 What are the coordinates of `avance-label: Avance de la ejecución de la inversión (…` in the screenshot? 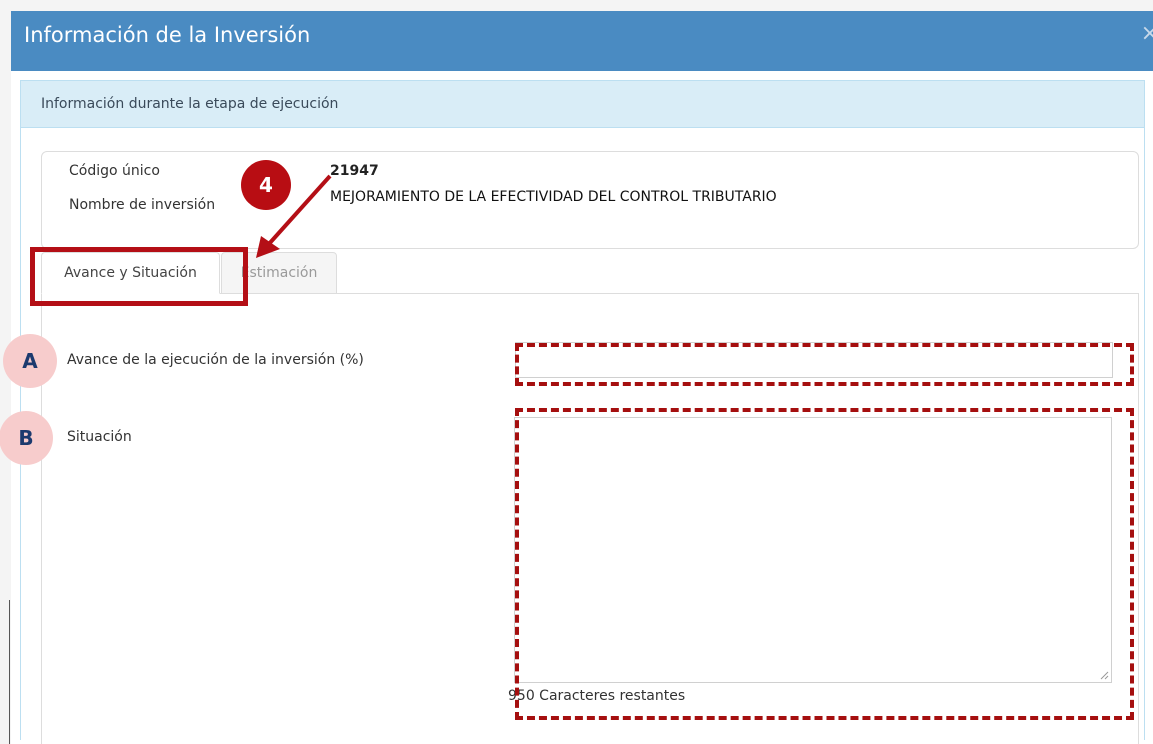 It's located at (215, 360).